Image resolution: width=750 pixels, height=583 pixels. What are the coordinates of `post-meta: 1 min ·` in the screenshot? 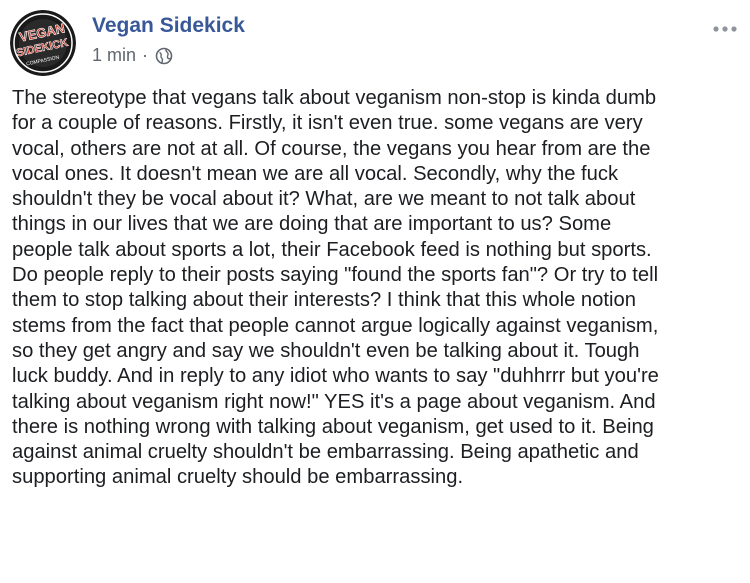 It's located at (132, 55).